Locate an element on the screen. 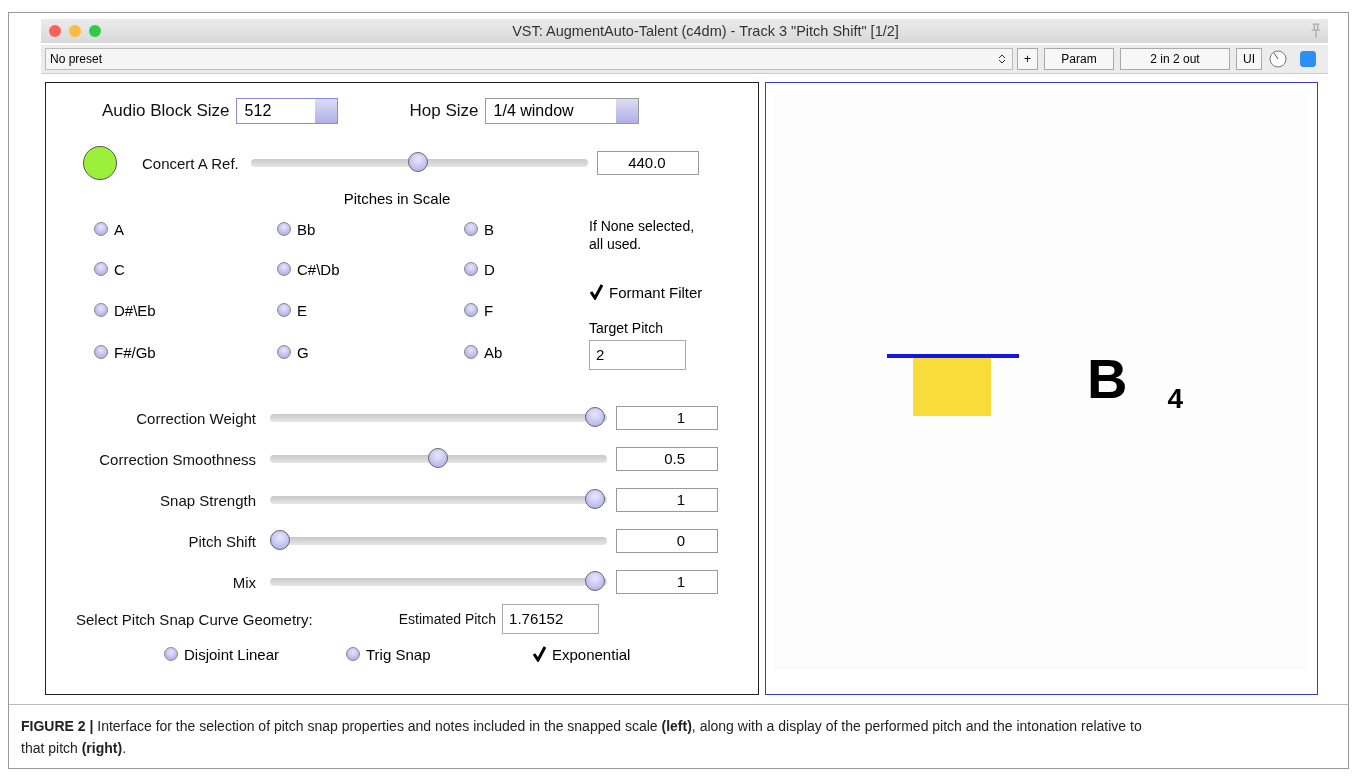 This screenshot has height=783, width=1357. up-down-arrows-icon is located at coordinates (1002, 59).